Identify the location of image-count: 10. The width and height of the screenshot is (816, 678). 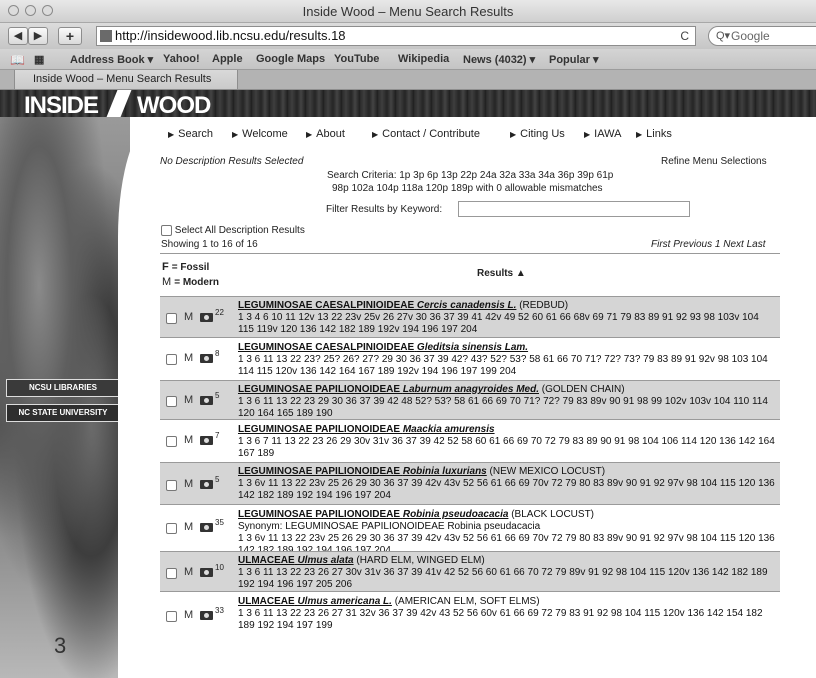
(219, 567).